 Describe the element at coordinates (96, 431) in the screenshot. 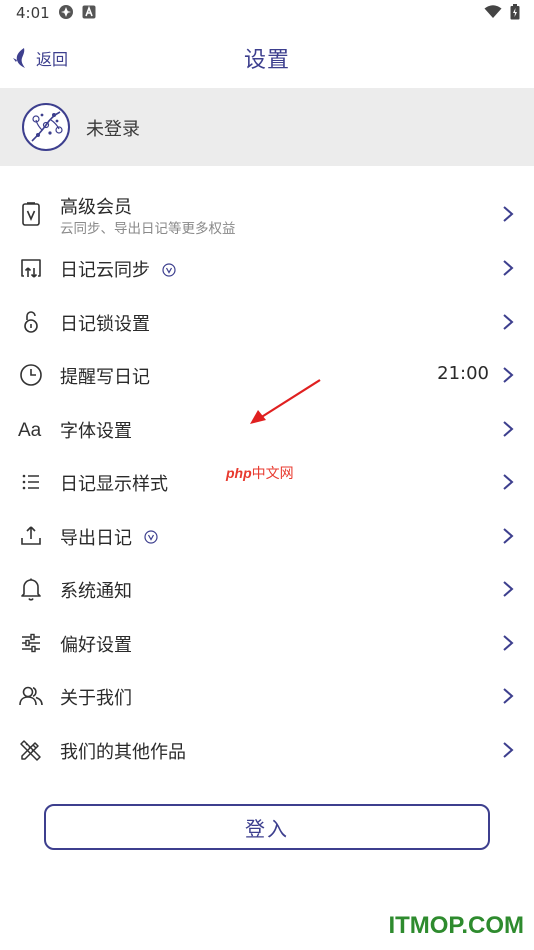

I see `menu-label: 字体设置` at that location.